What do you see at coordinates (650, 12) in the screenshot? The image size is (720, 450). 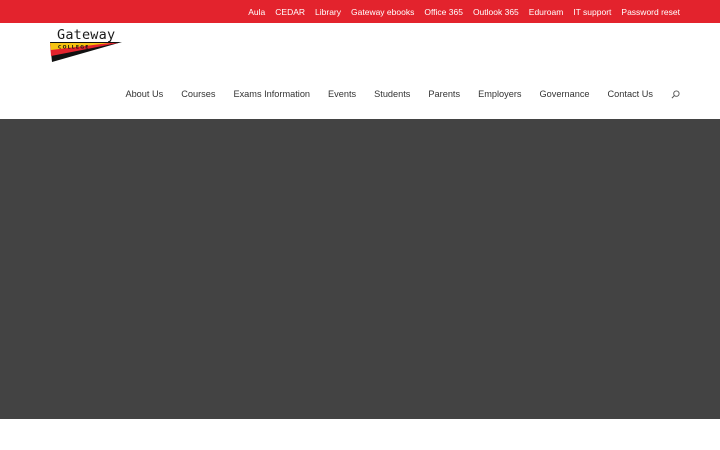 I see `utility-link-password-reset: Password reset` at bounding box center [650, 12].